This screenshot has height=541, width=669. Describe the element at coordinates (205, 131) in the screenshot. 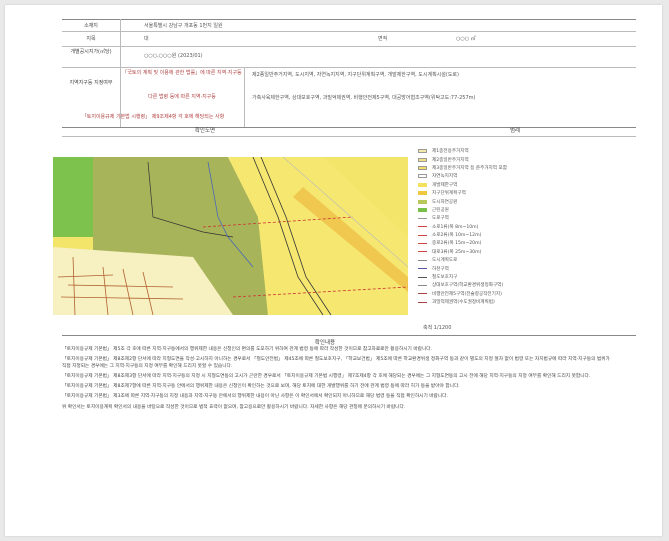

I see `map-section-title: 확인도면` at that location.